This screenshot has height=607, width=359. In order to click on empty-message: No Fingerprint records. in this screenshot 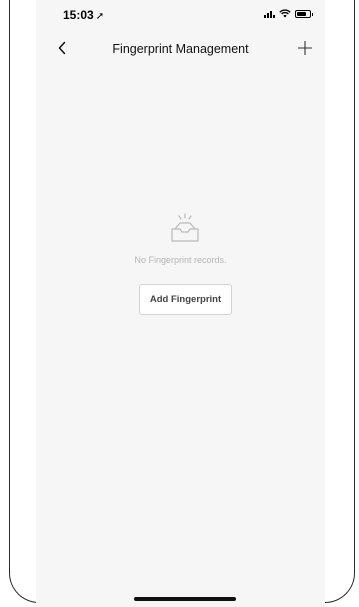, I will do `click(180, 260)`.